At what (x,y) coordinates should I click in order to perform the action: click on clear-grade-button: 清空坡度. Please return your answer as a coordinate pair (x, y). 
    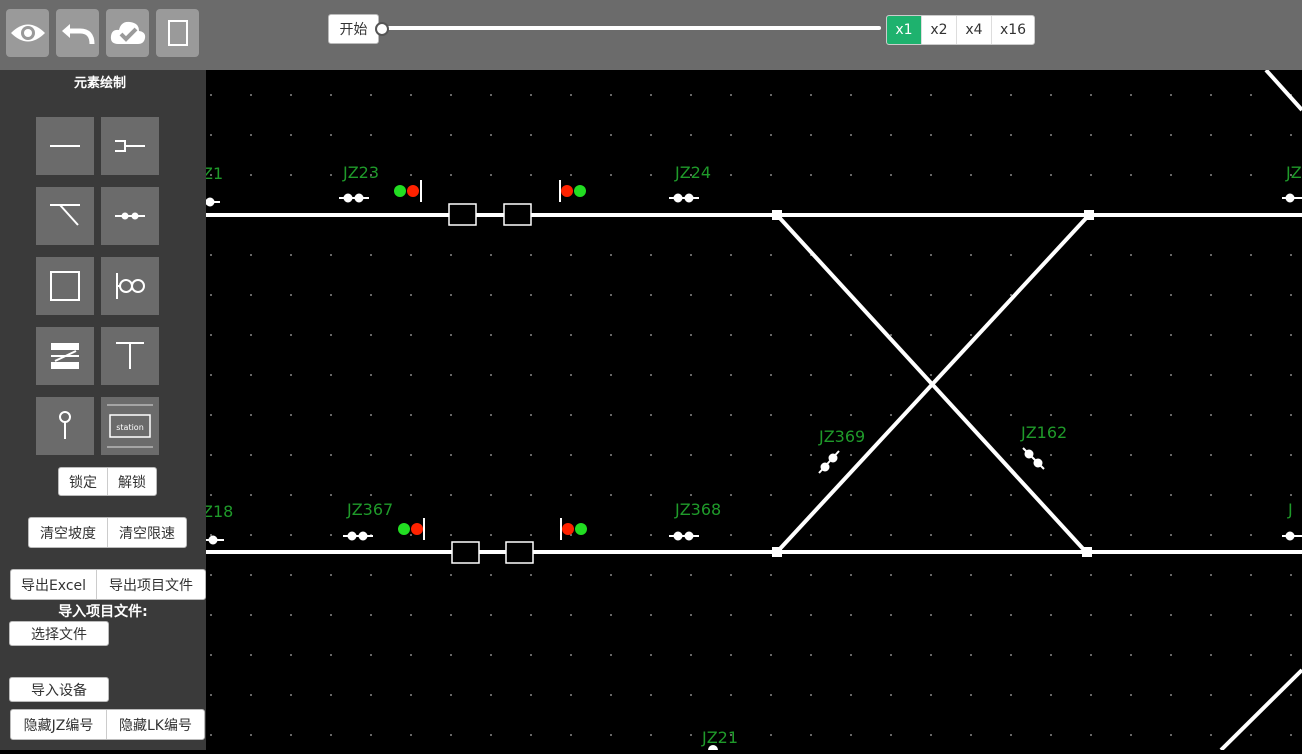
    Looking at the image, I should click on (68, 532).